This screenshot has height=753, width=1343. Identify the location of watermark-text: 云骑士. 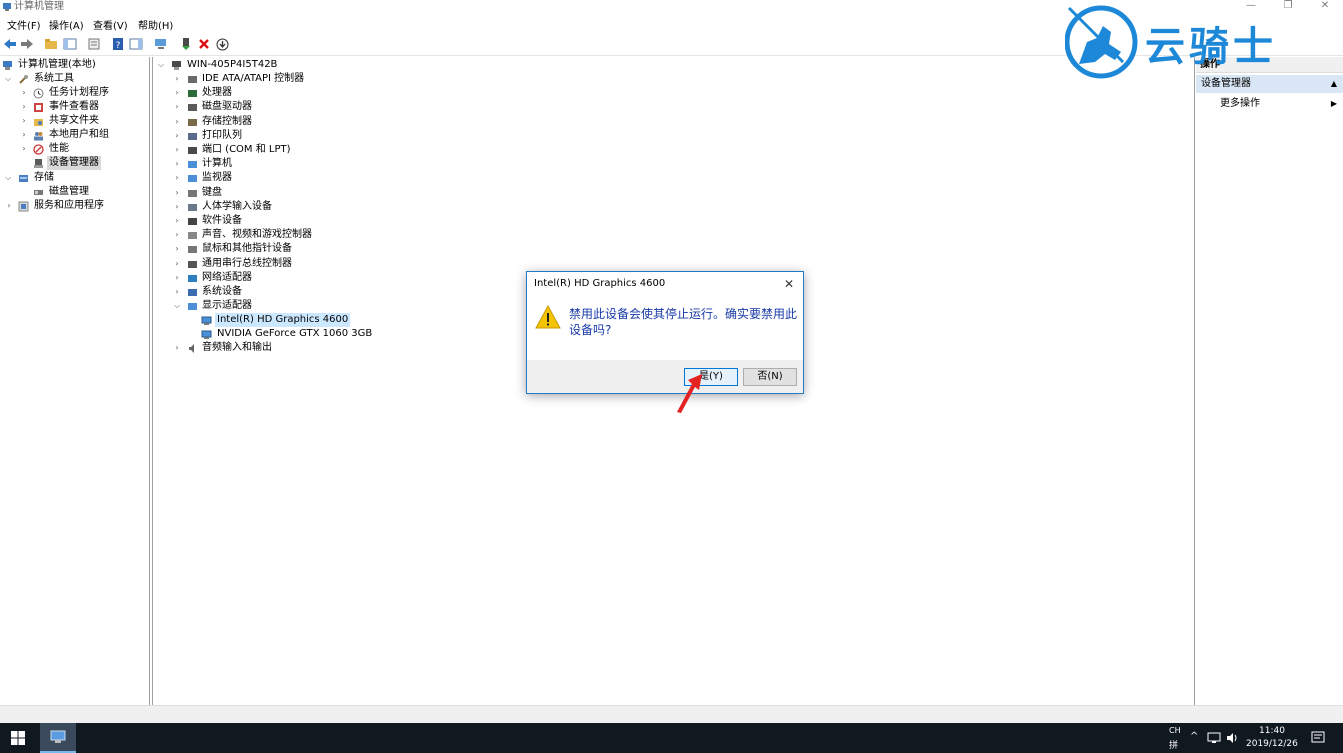
(1211, 47).